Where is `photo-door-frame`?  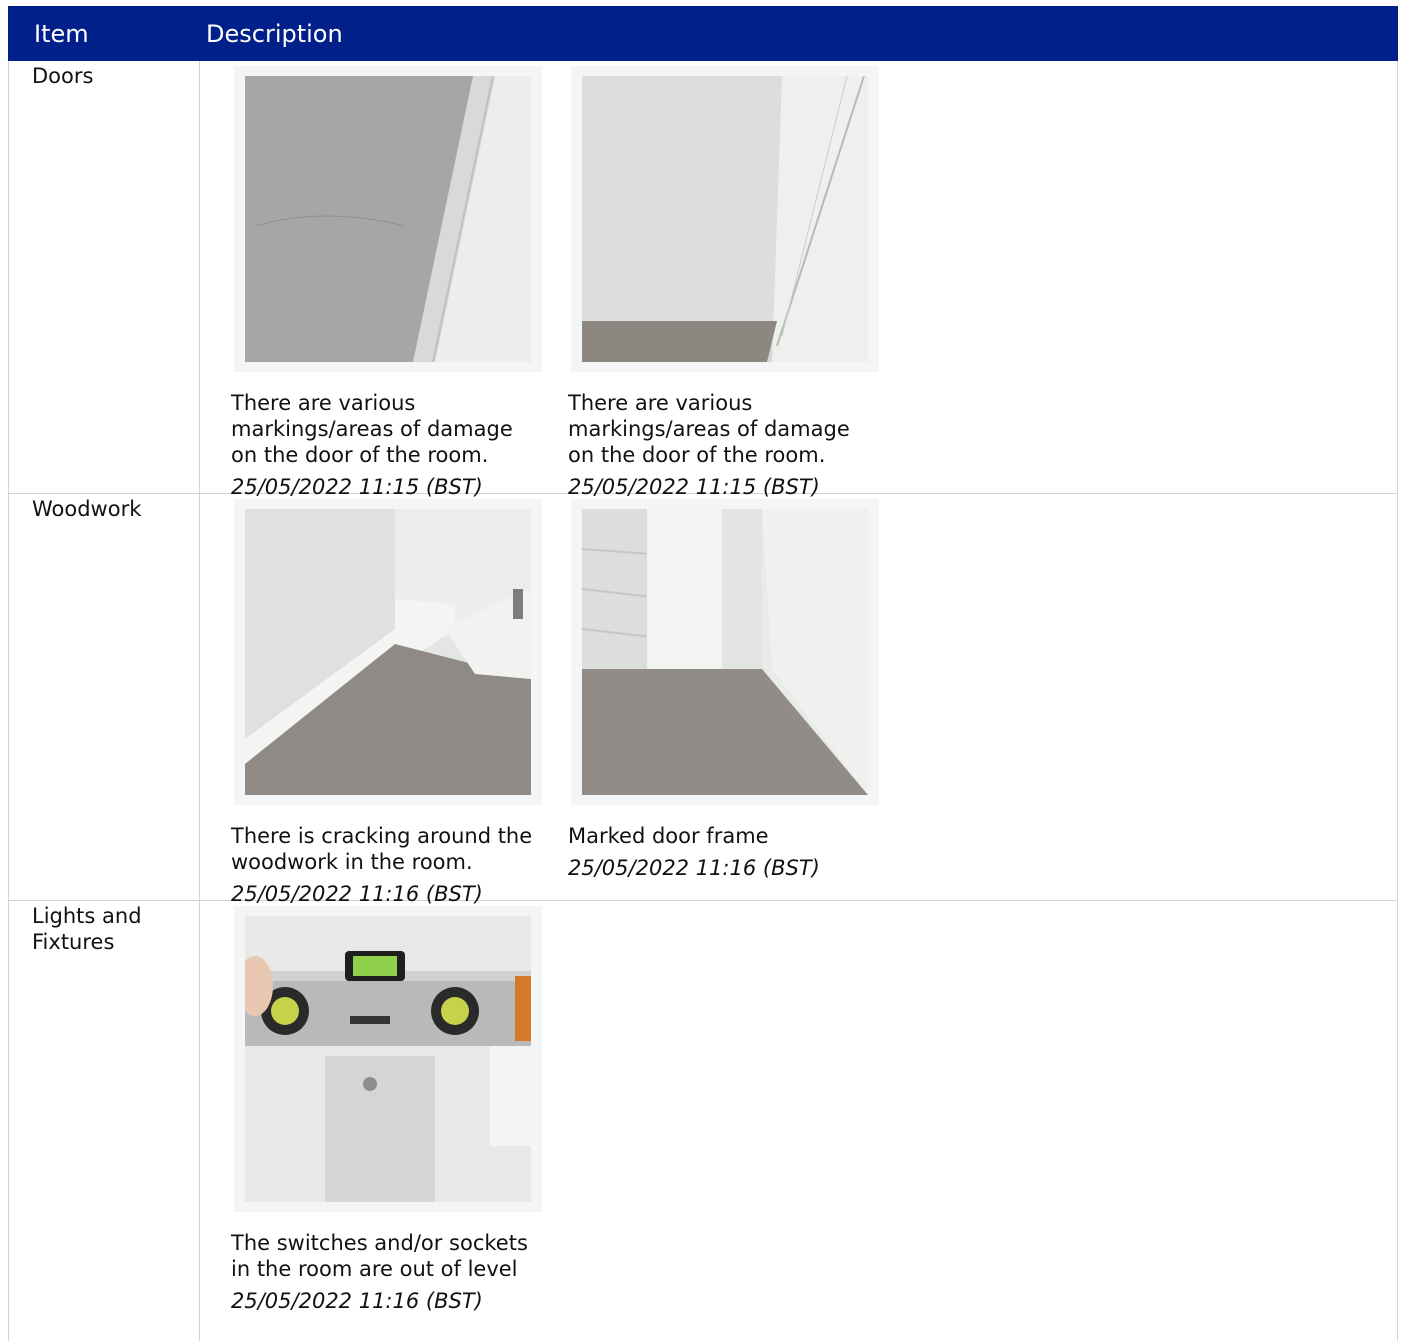 photo-door-frame is located at coordinates (725, 652).